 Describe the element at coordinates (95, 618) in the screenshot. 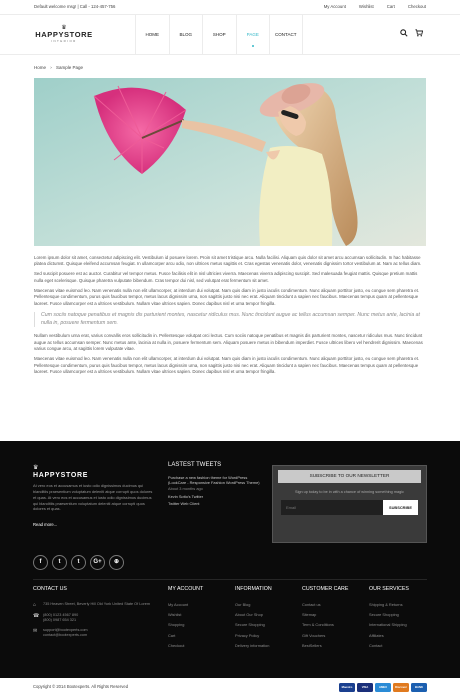

I see `contact-phone: ☎ (800) 0123 4567 890 (800) 0987 654 321` at that location.